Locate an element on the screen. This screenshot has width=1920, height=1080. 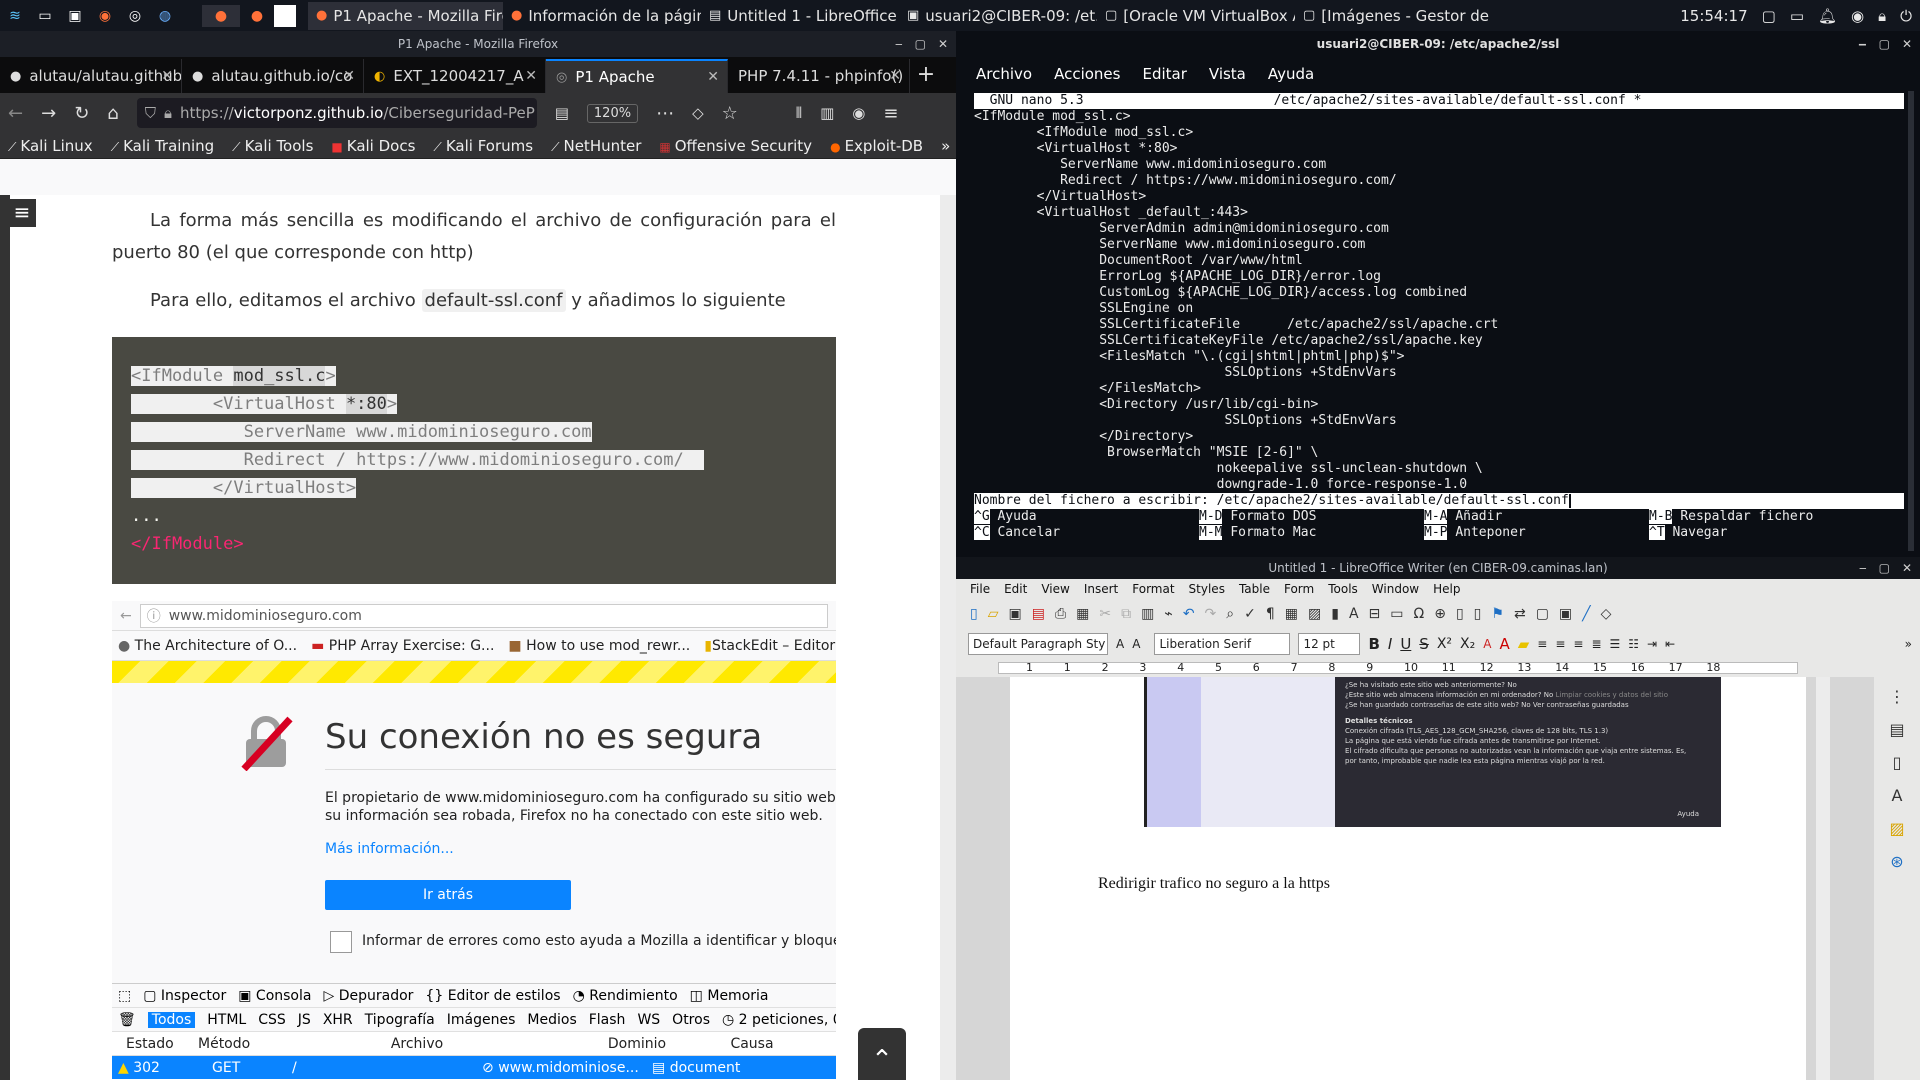
forward-icon: → is located at coordinates (48, 113).